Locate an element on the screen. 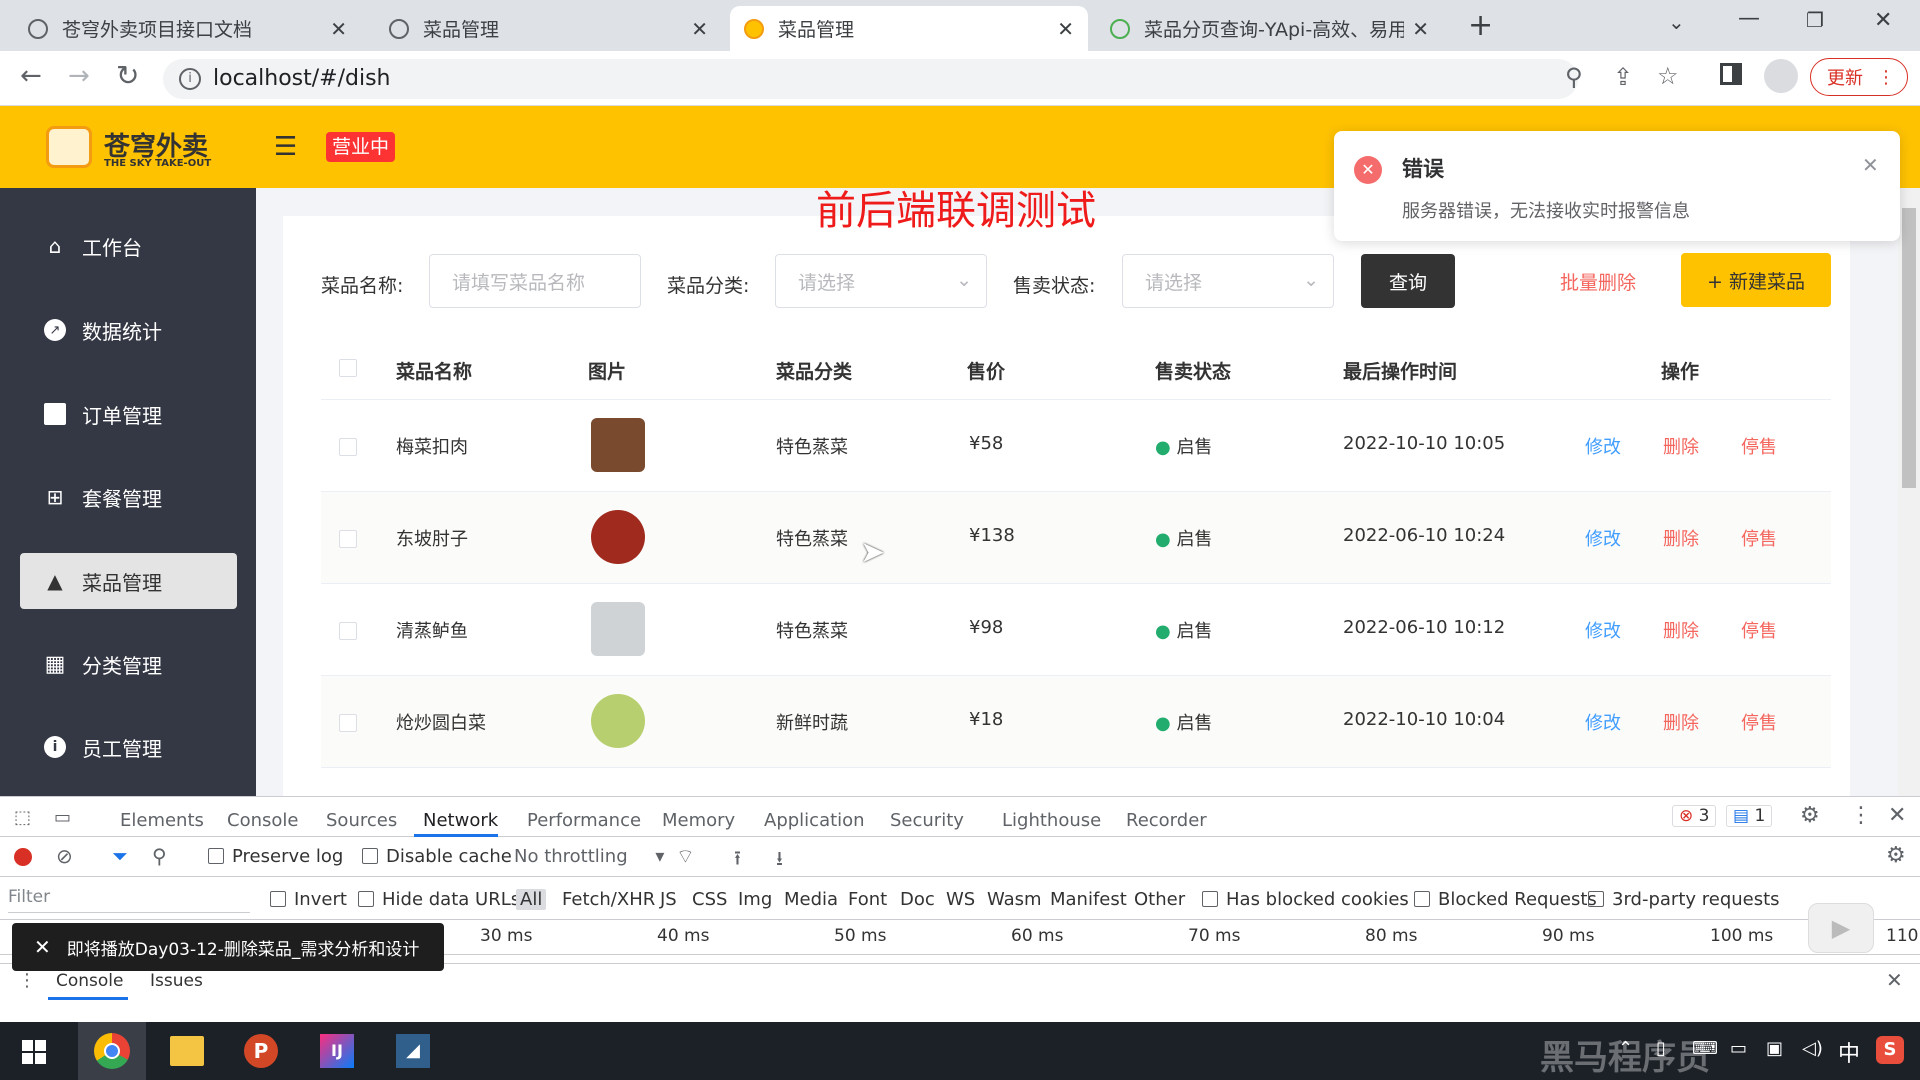 This screenshot has height=1080, width=1920. record-icon is located at coordinates (23, 857).